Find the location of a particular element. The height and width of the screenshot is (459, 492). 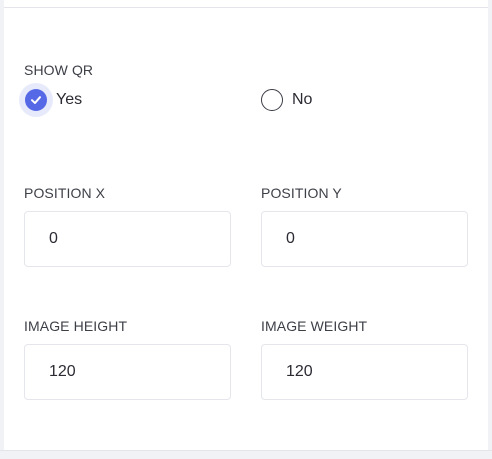

image-weight-input: 120 is located at coordinates (364, 372).